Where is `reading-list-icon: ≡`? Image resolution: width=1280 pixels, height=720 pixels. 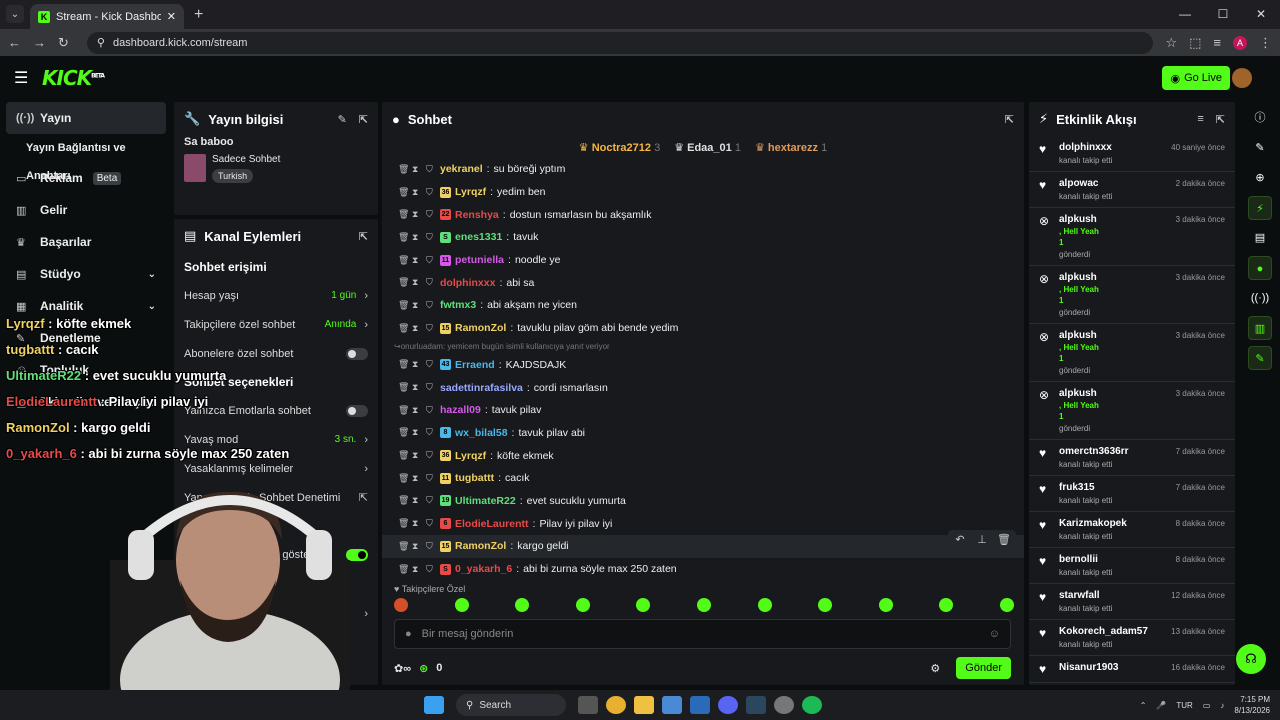 reading-list-icon: ≡ is located at coordinates (1217, 42).